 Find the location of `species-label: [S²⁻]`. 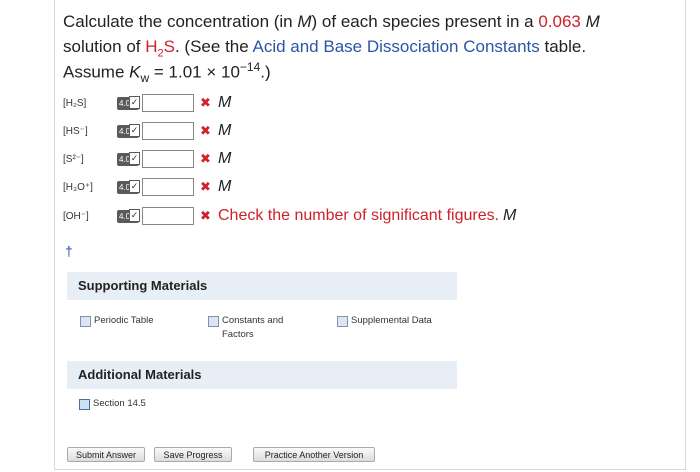

species-label: [S²⁻] is located at coordinates (73, 159).